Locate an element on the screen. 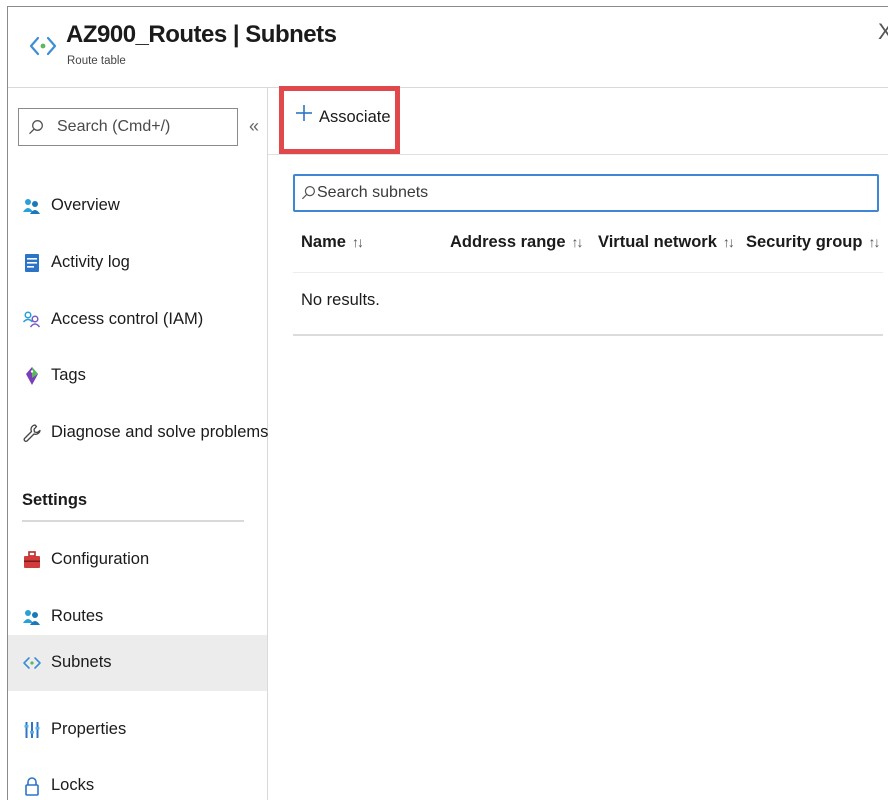 The height and width of the screenshot is (800, 888). sidebar-item-label: Diagnose and solve problems is located at coordinates (160, 432).